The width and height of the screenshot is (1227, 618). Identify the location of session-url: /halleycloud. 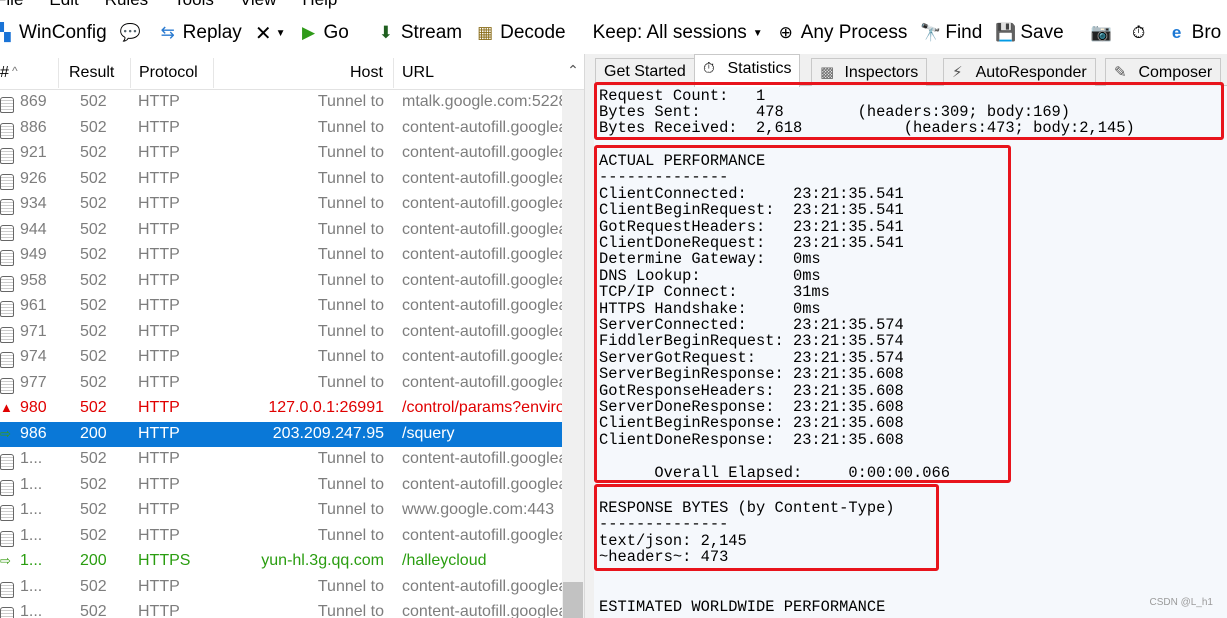
(444, 560).